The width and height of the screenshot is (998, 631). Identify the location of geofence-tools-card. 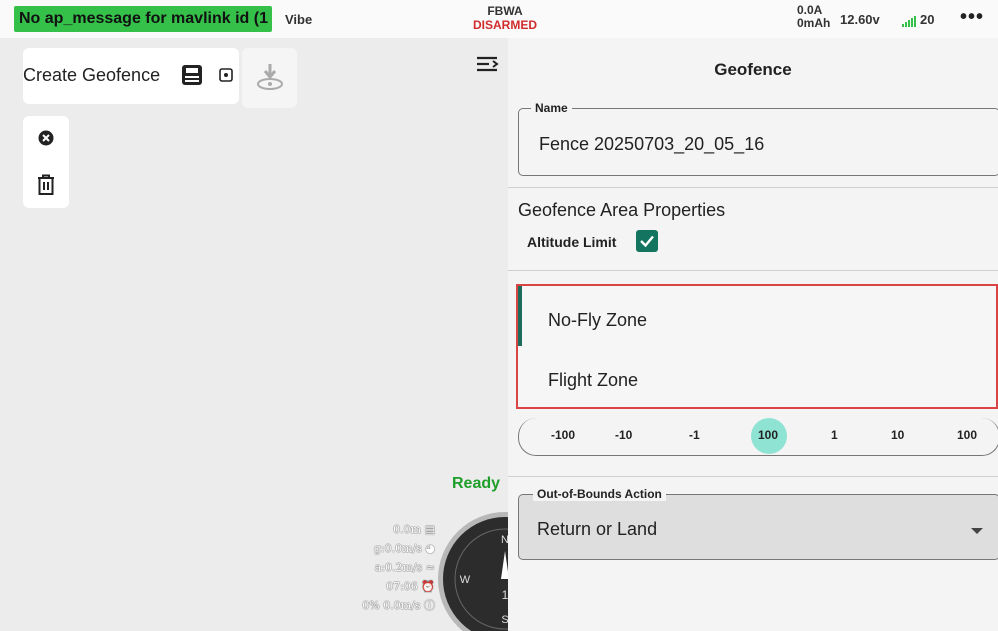
(46, 162).